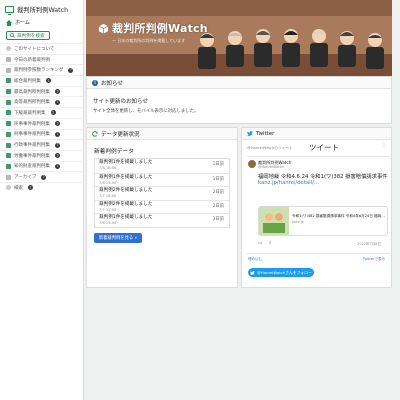  I want to click on sidebar-item: 刑事事件裁判例集?, so click(41, 134).